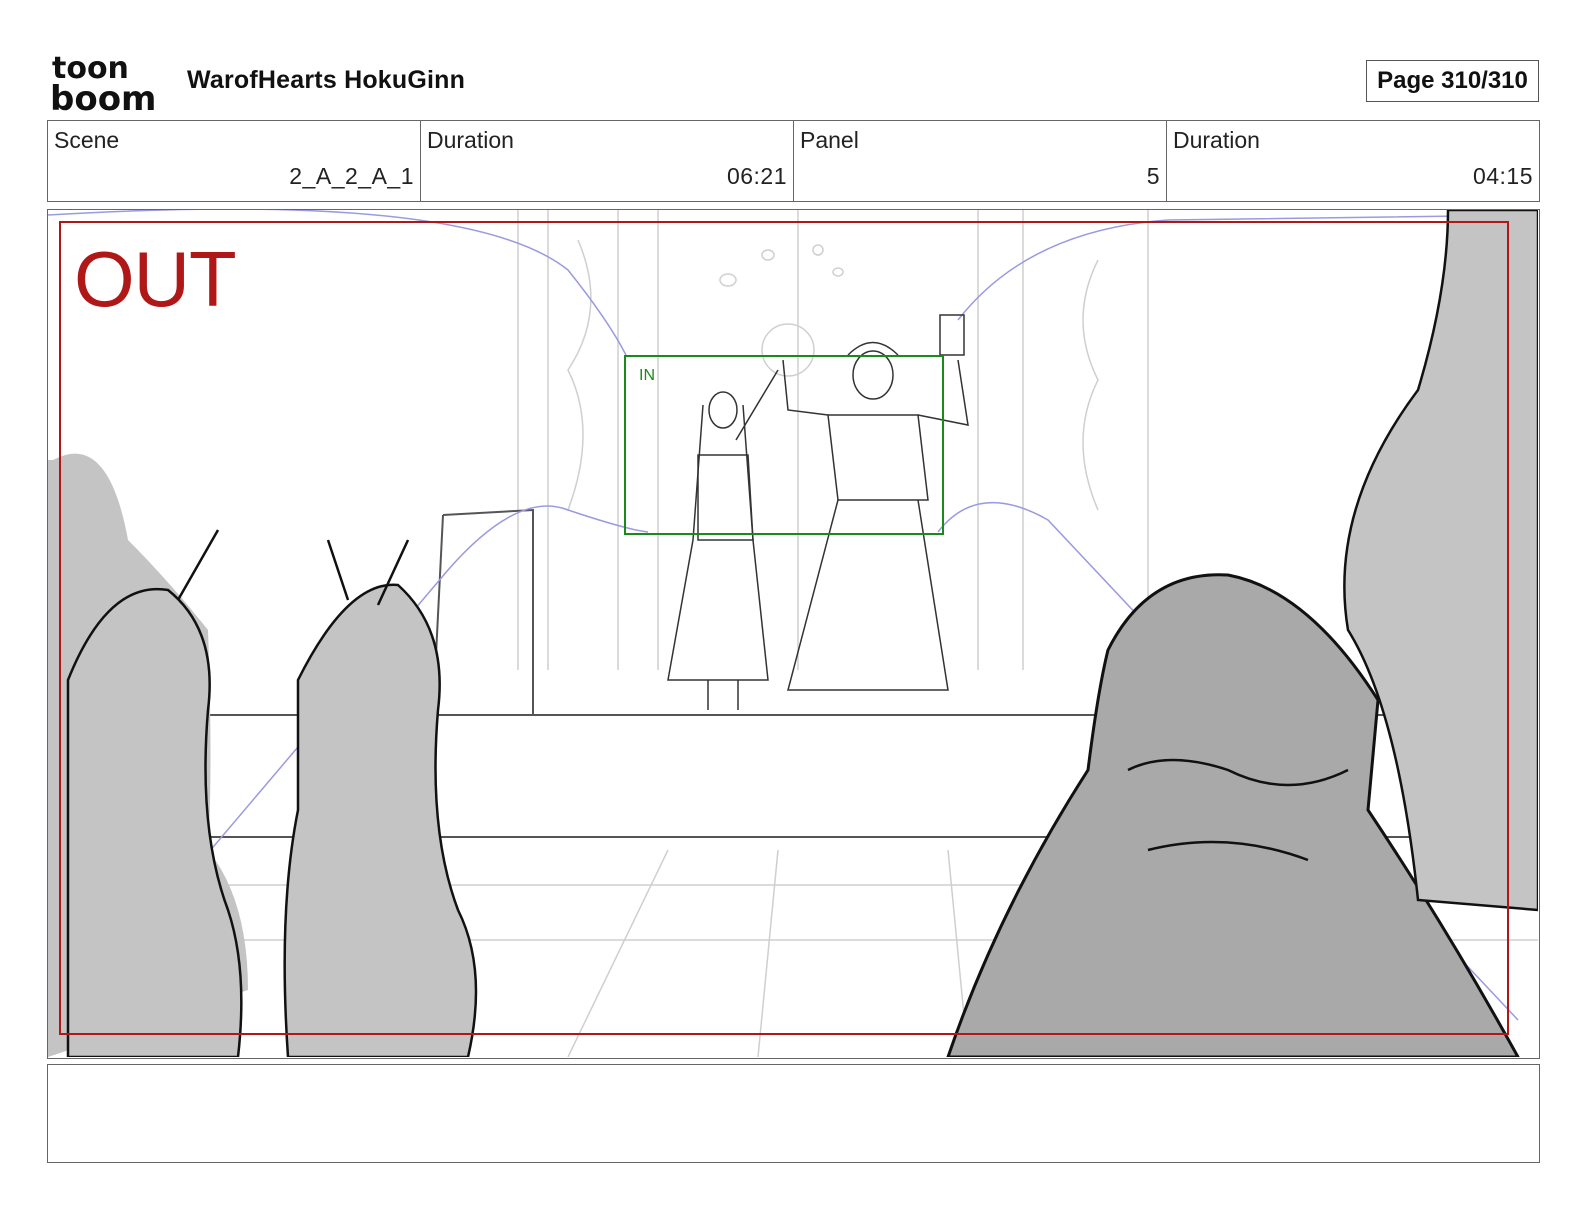 Image resolution: width=1584 pixels, height=1224 pixels. What do you see at coordinates (155, 279) in the screenshot?
I see `out-frame-label: OUT` at bounding box center [155, 279].